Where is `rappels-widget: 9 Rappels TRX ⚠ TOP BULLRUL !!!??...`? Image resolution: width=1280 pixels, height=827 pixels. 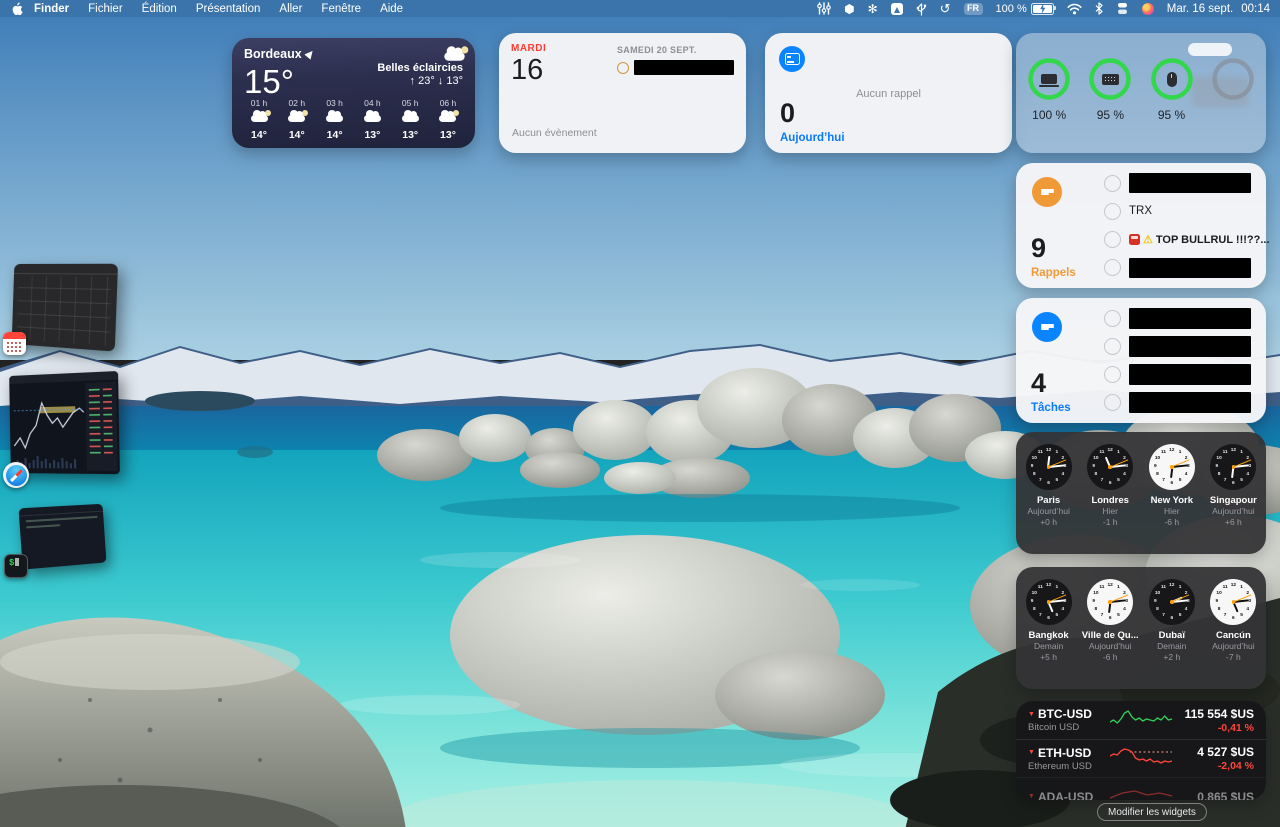 rappels-widget: 9 Rappels TRX ⚠ TOP BULLRUL !!!??... is located at coordinates (1143, 225).